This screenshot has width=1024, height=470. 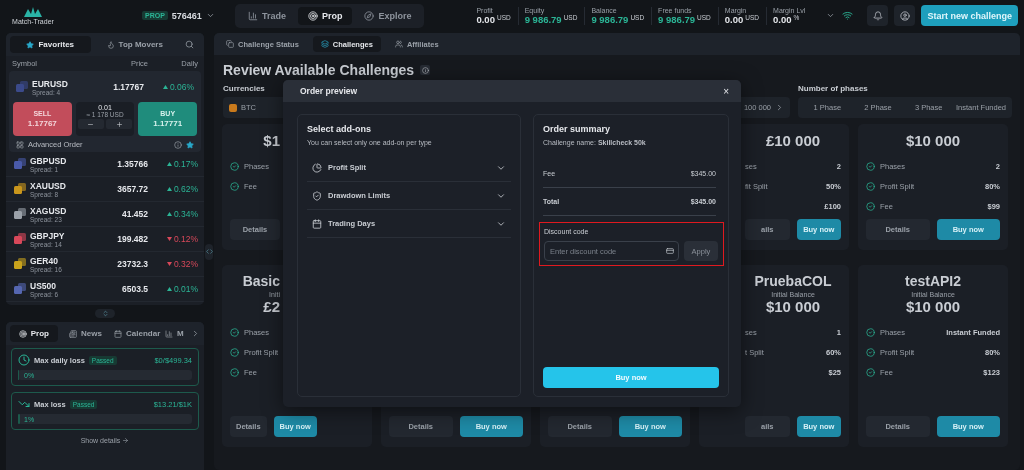 I want to click on code-icon, so click(x=209, y=251).